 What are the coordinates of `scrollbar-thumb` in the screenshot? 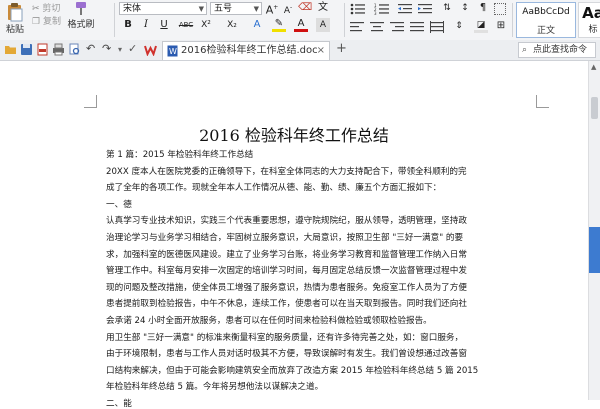 It's located at (594, 108).